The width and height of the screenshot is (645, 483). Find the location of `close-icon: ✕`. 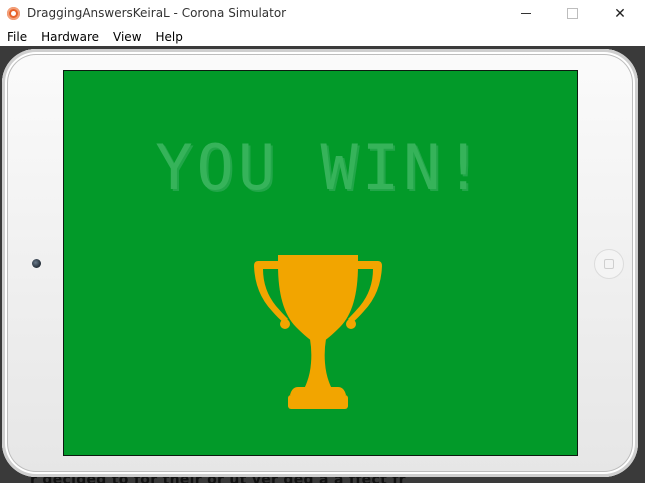

close-icon: ✕ is located at coordinates (620, 13).